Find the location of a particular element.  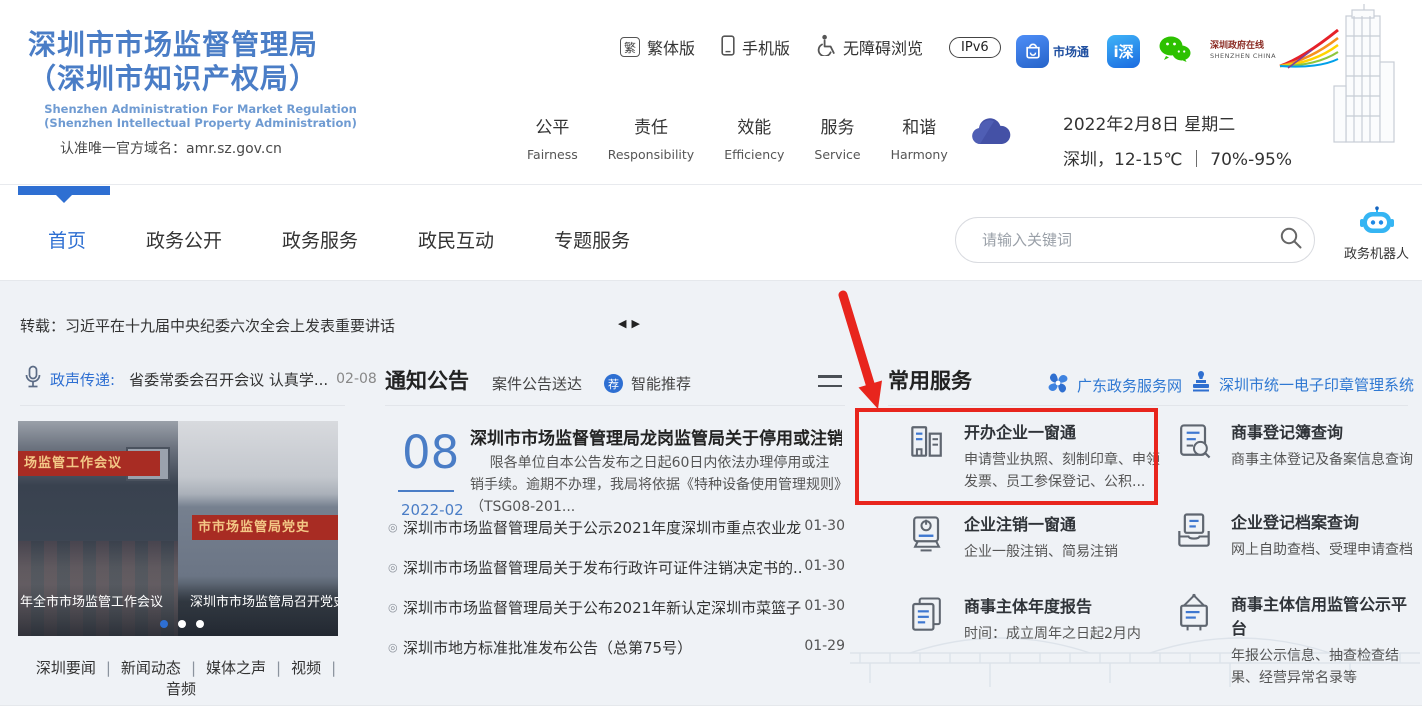

link-shenzhen-news: 深圳要闻 is located at coordinates (66, 668).